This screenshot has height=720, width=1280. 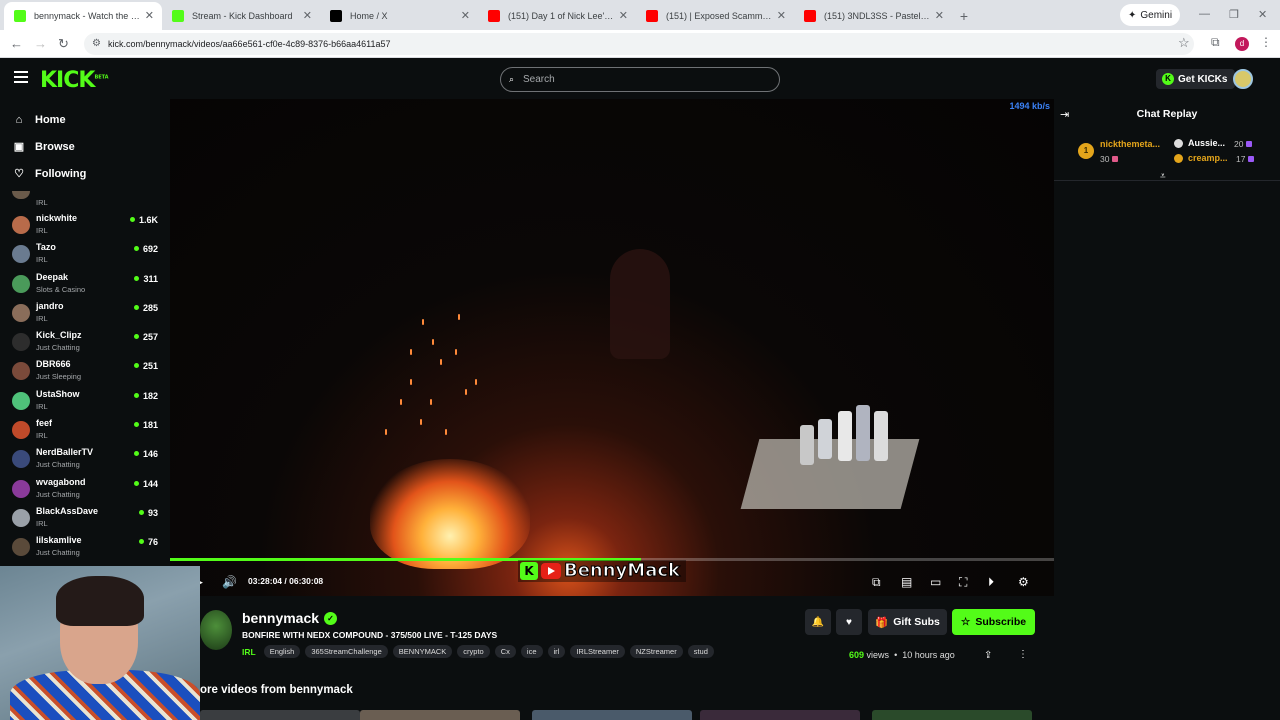 What do you see at coordinates (96, 44) in the screenshot?
I see `site-info-icon: ⚙` at bounding box center [96, 44].